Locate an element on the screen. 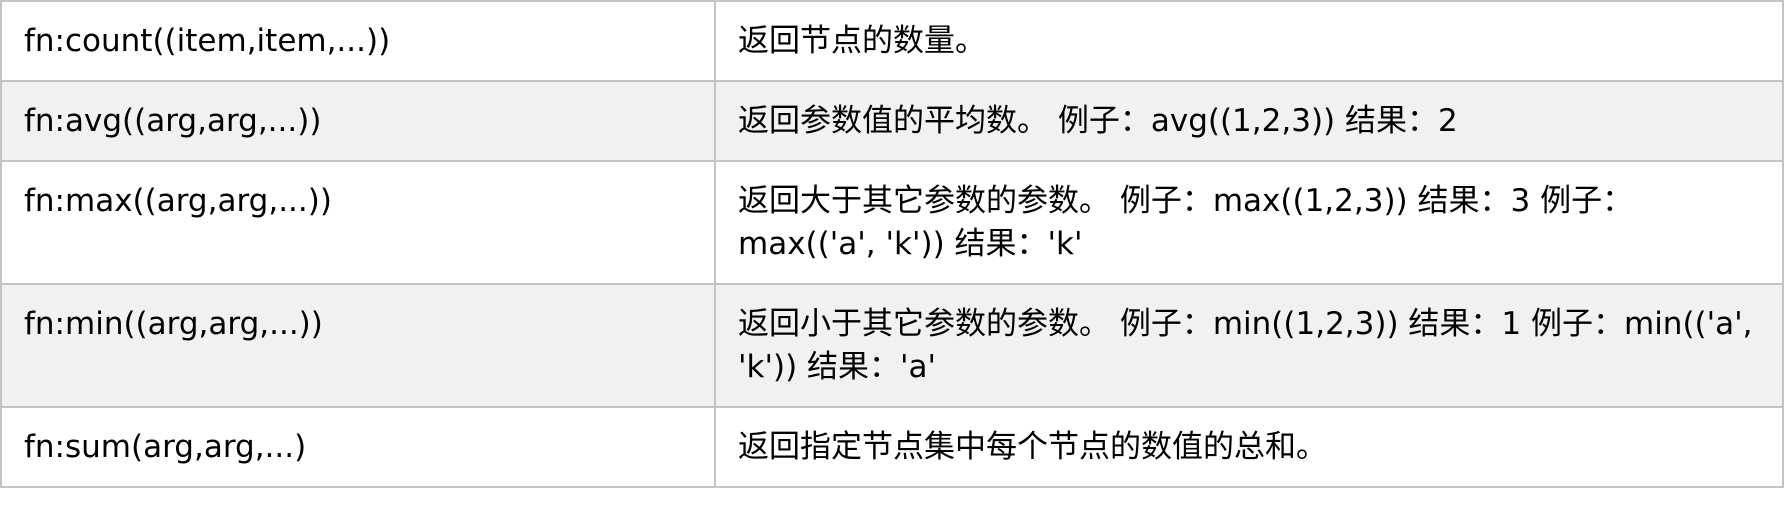  function-description-cell: 返回指定节点集中每个节点的数值的总和。 is located at coordinates (1249, 447).